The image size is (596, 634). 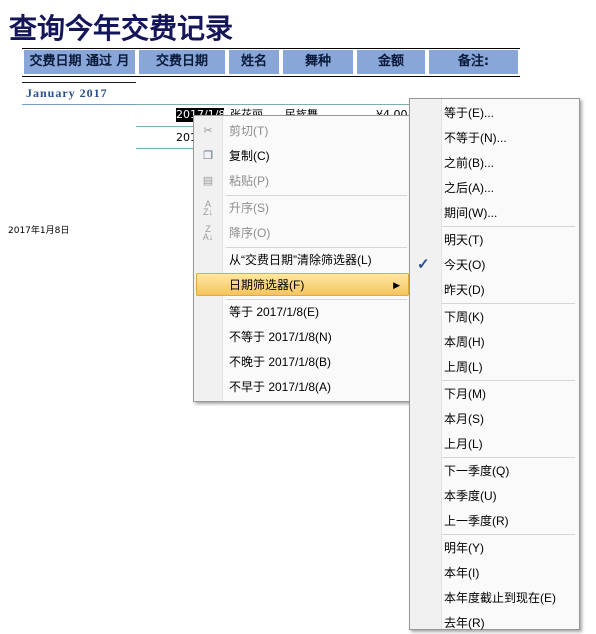 I want to click on menu-item-equals: 等于 2017/1/8(E), so click(x=301, y=312).